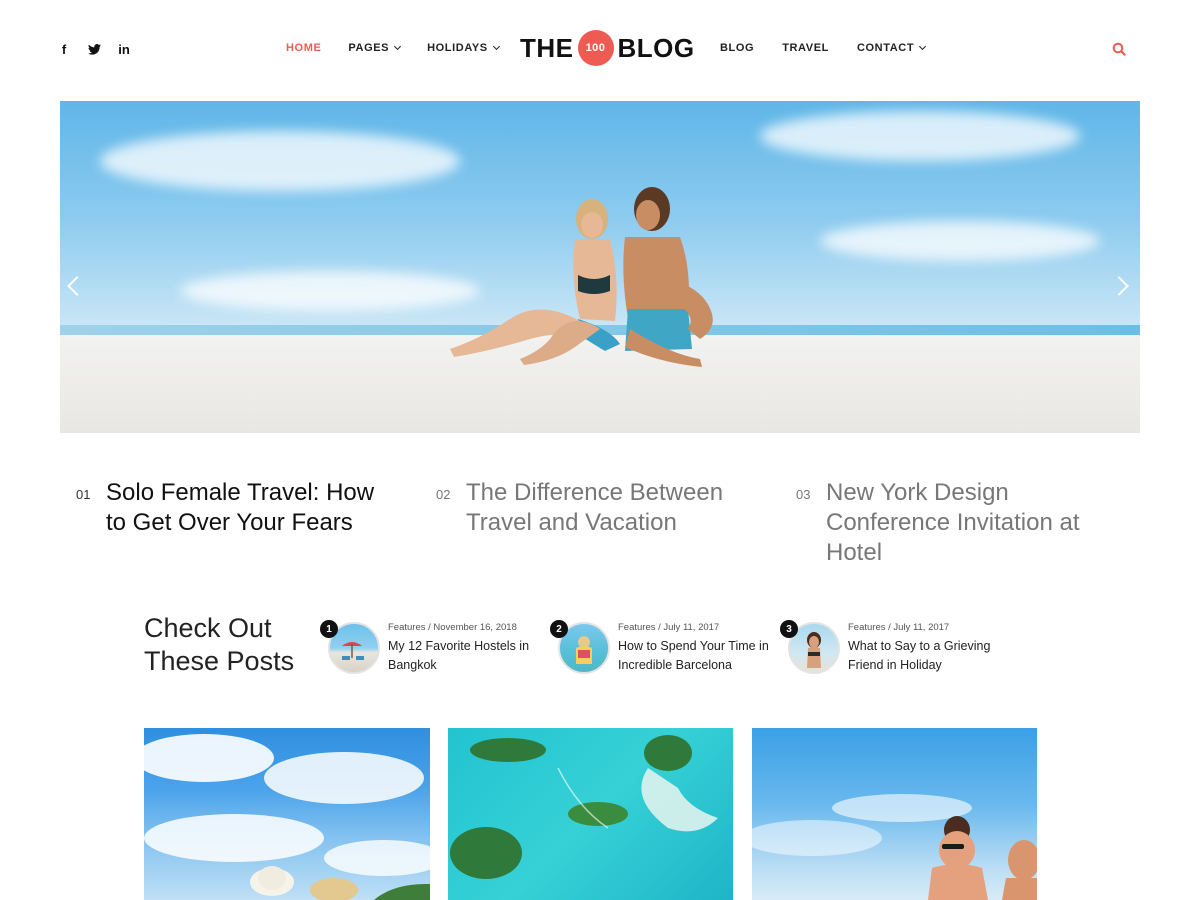 The image size is (1200, 900). What do you see at coordinates (77, 286) in the screenshot?
I see `slider-prev-arrow` at bounding box center [77, 286].